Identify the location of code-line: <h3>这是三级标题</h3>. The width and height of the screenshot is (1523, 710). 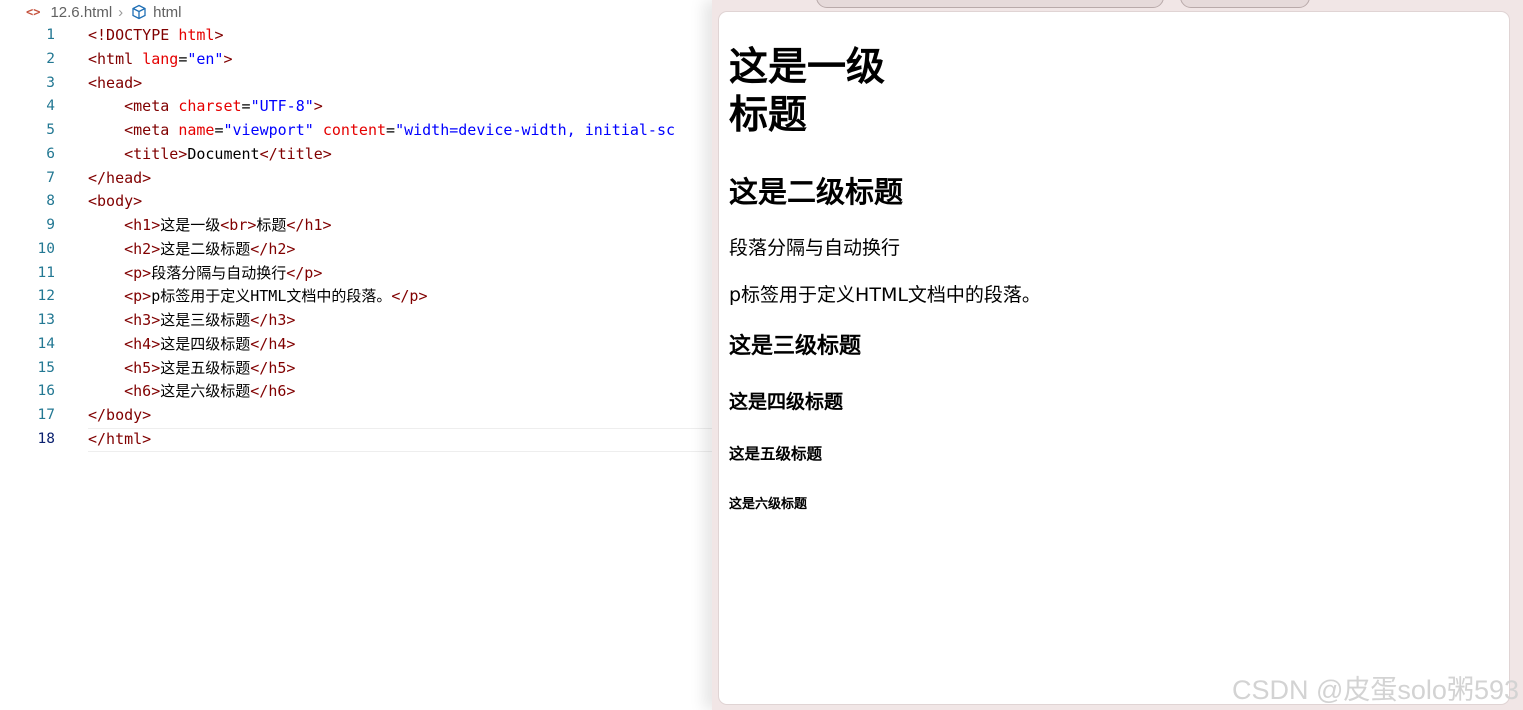
(428, 321).